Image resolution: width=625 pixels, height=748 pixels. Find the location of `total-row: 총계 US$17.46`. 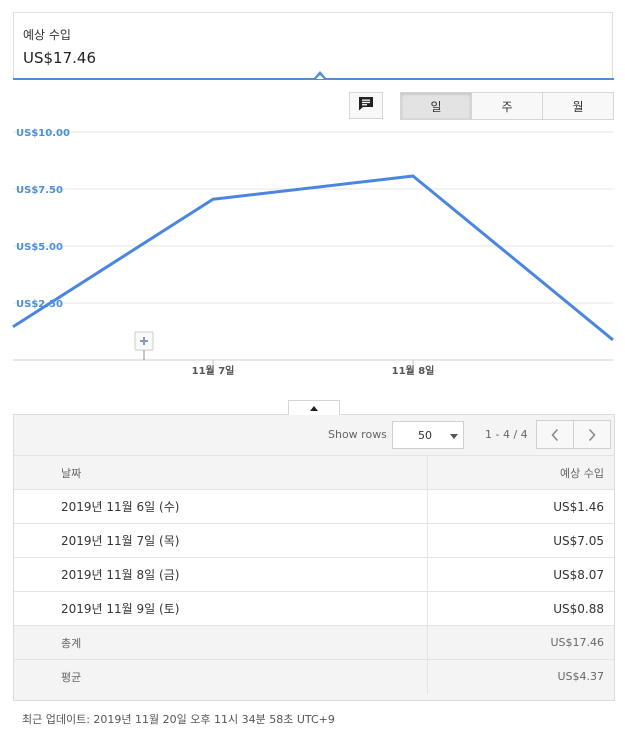

total-row: 총계 US$17.46 is located at coordinates (314, 642).